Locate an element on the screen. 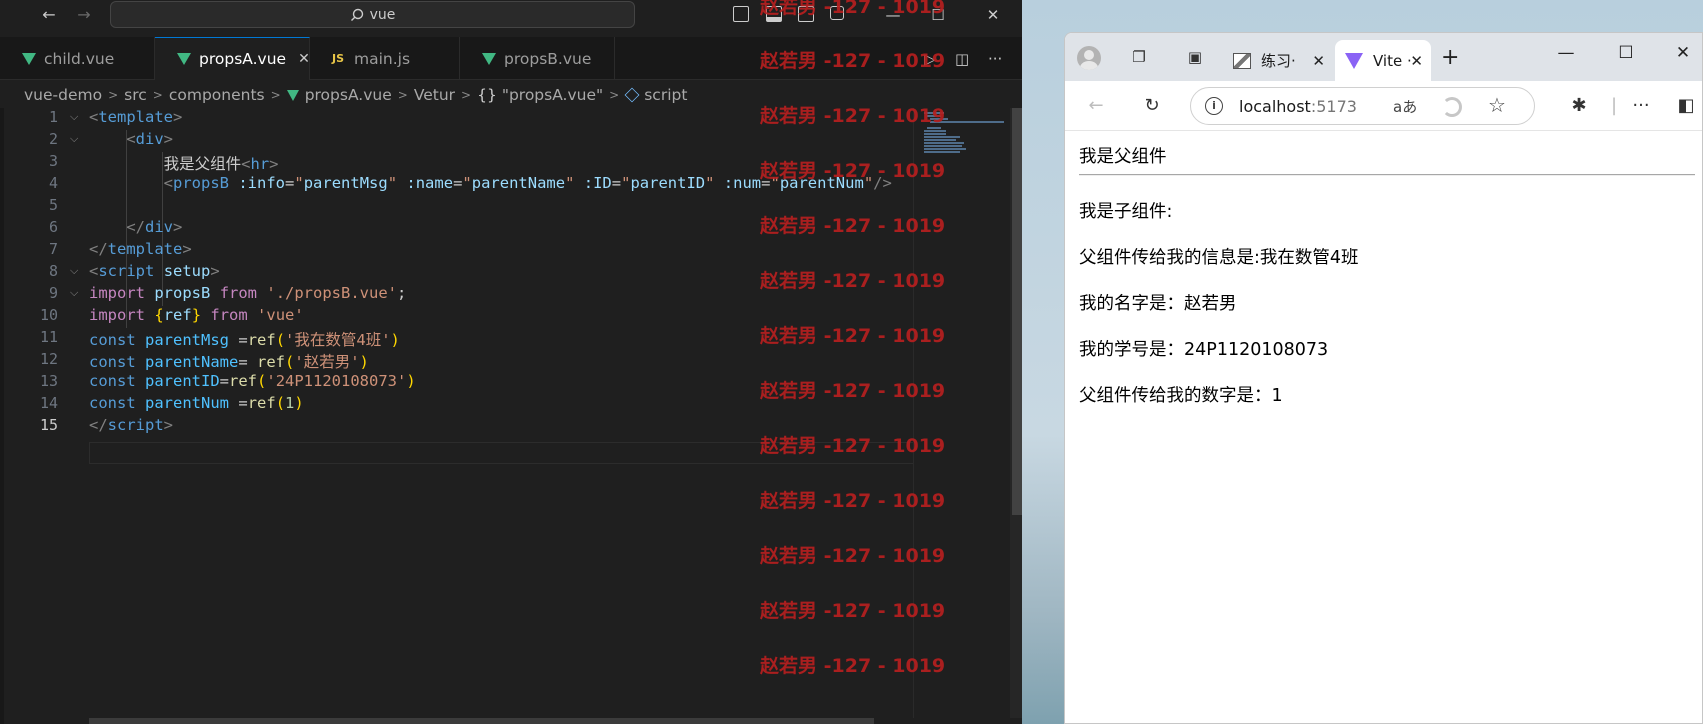 Image resolution: width=1703 pixels, height=724 pixels. site-info-icon: i is located at coordinates (1214, 106).